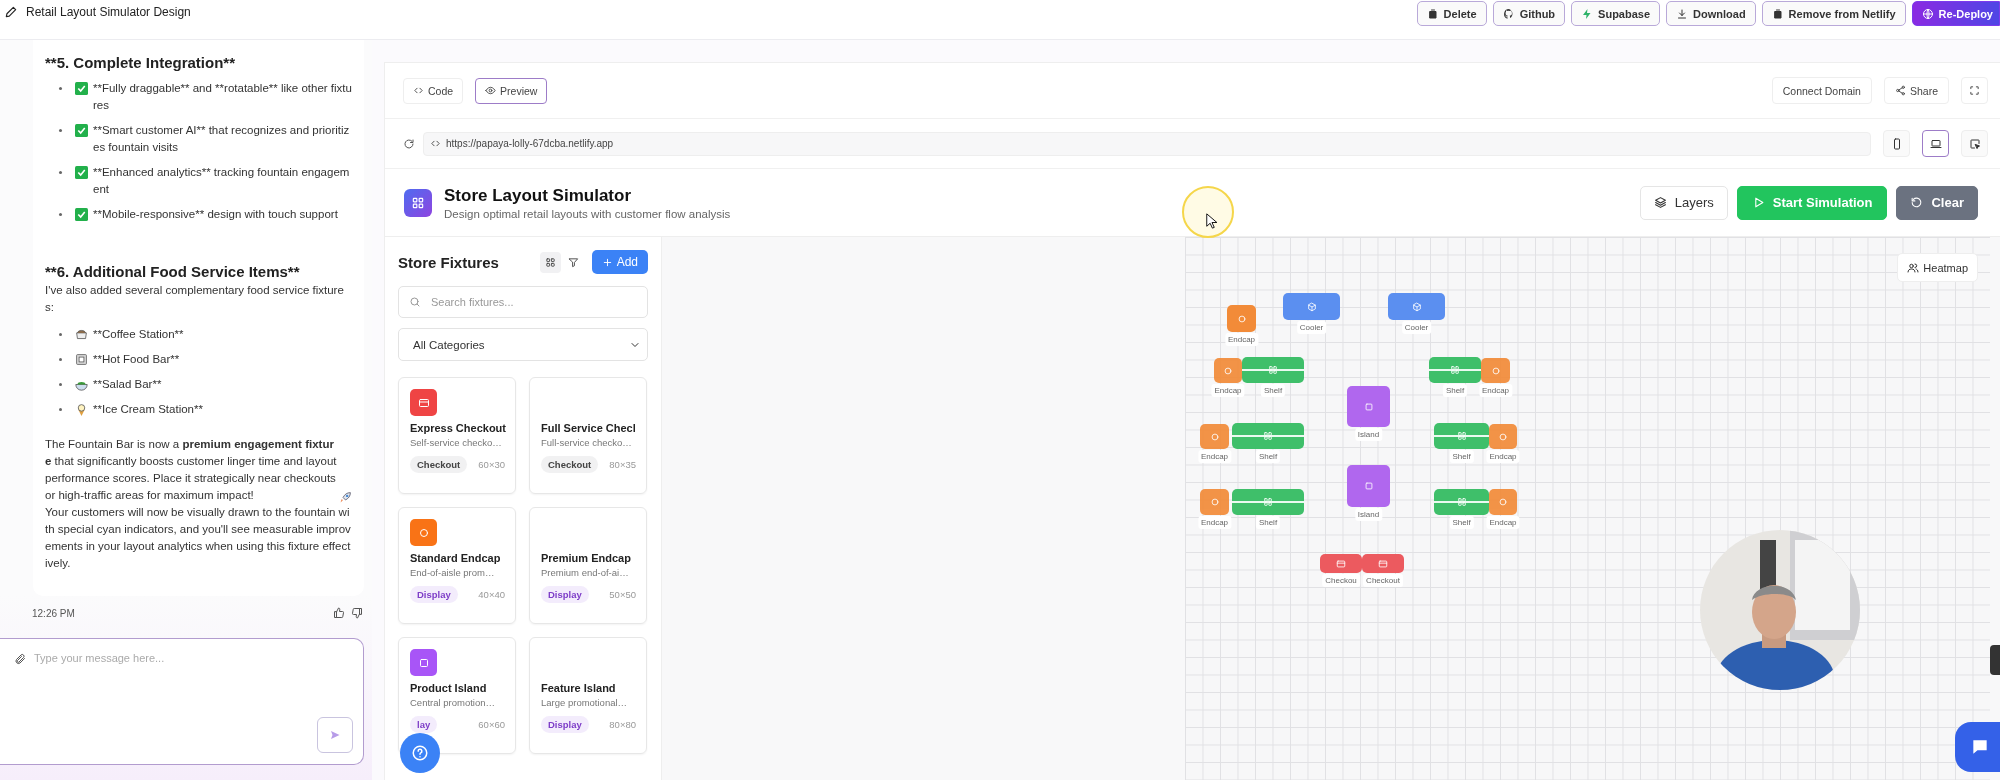 This screenshot has height=780, width=2000. I want to click on category-dropdown: All Categories, so click(523, 344).